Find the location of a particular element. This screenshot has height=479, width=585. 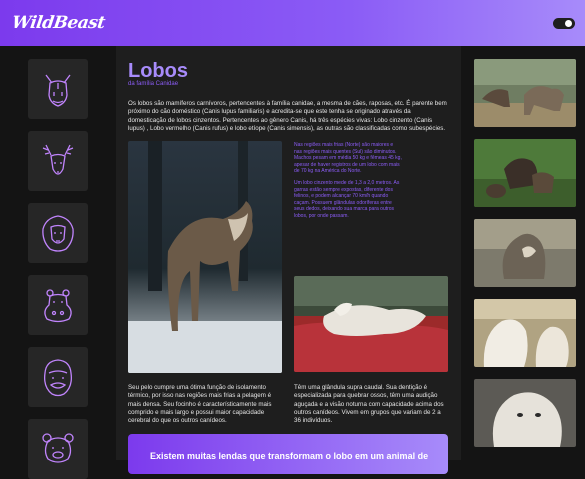

top-header: WildBeast is located at coordinates (292, 23).